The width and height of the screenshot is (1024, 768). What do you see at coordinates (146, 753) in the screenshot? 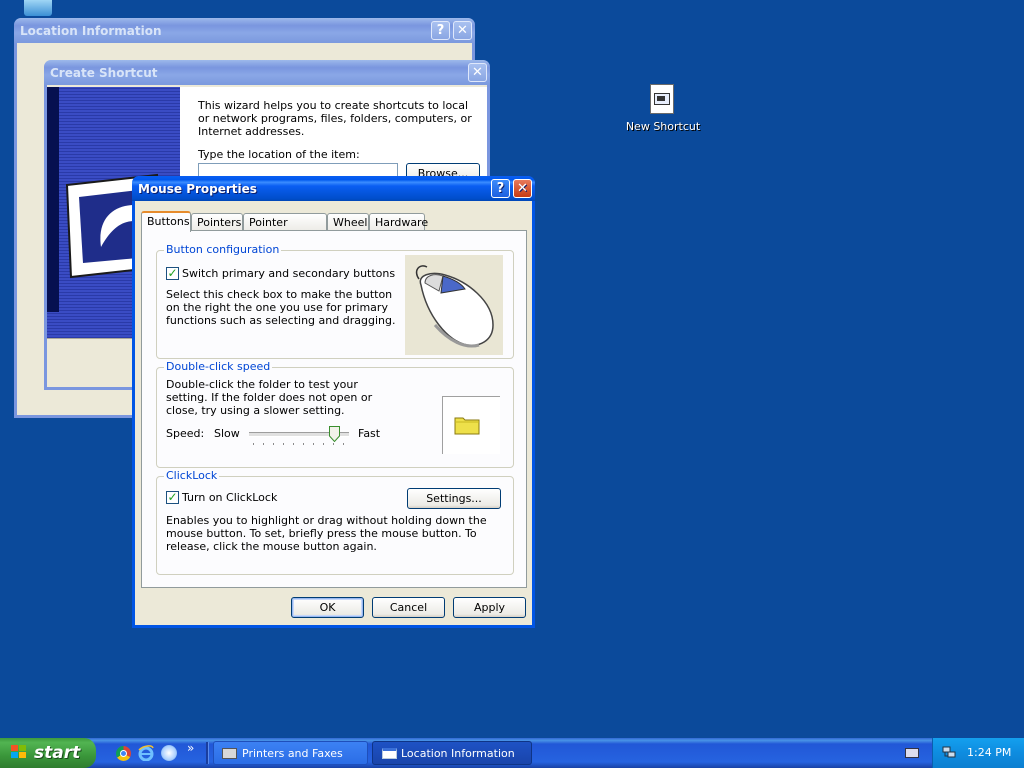
I see `internet-explorer-icon` at bounding box center [146, 753].